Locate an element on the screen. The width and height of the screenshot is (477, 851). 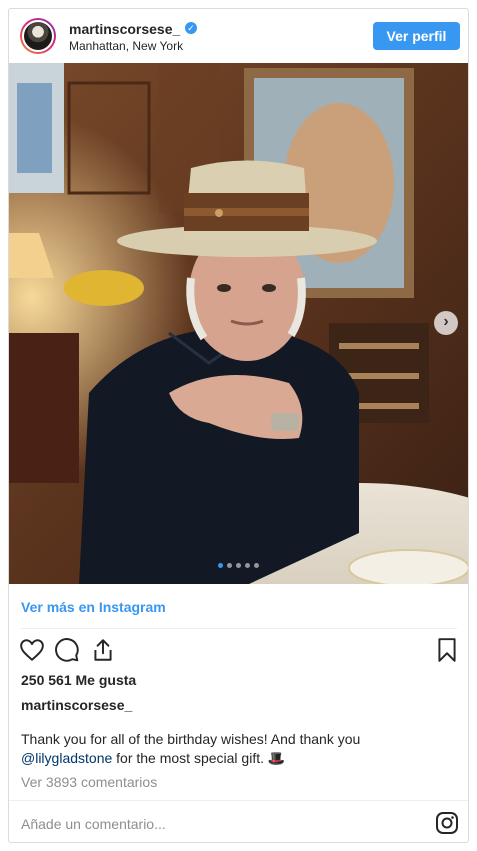
carousel-dots is located at coordinates (238, 565).